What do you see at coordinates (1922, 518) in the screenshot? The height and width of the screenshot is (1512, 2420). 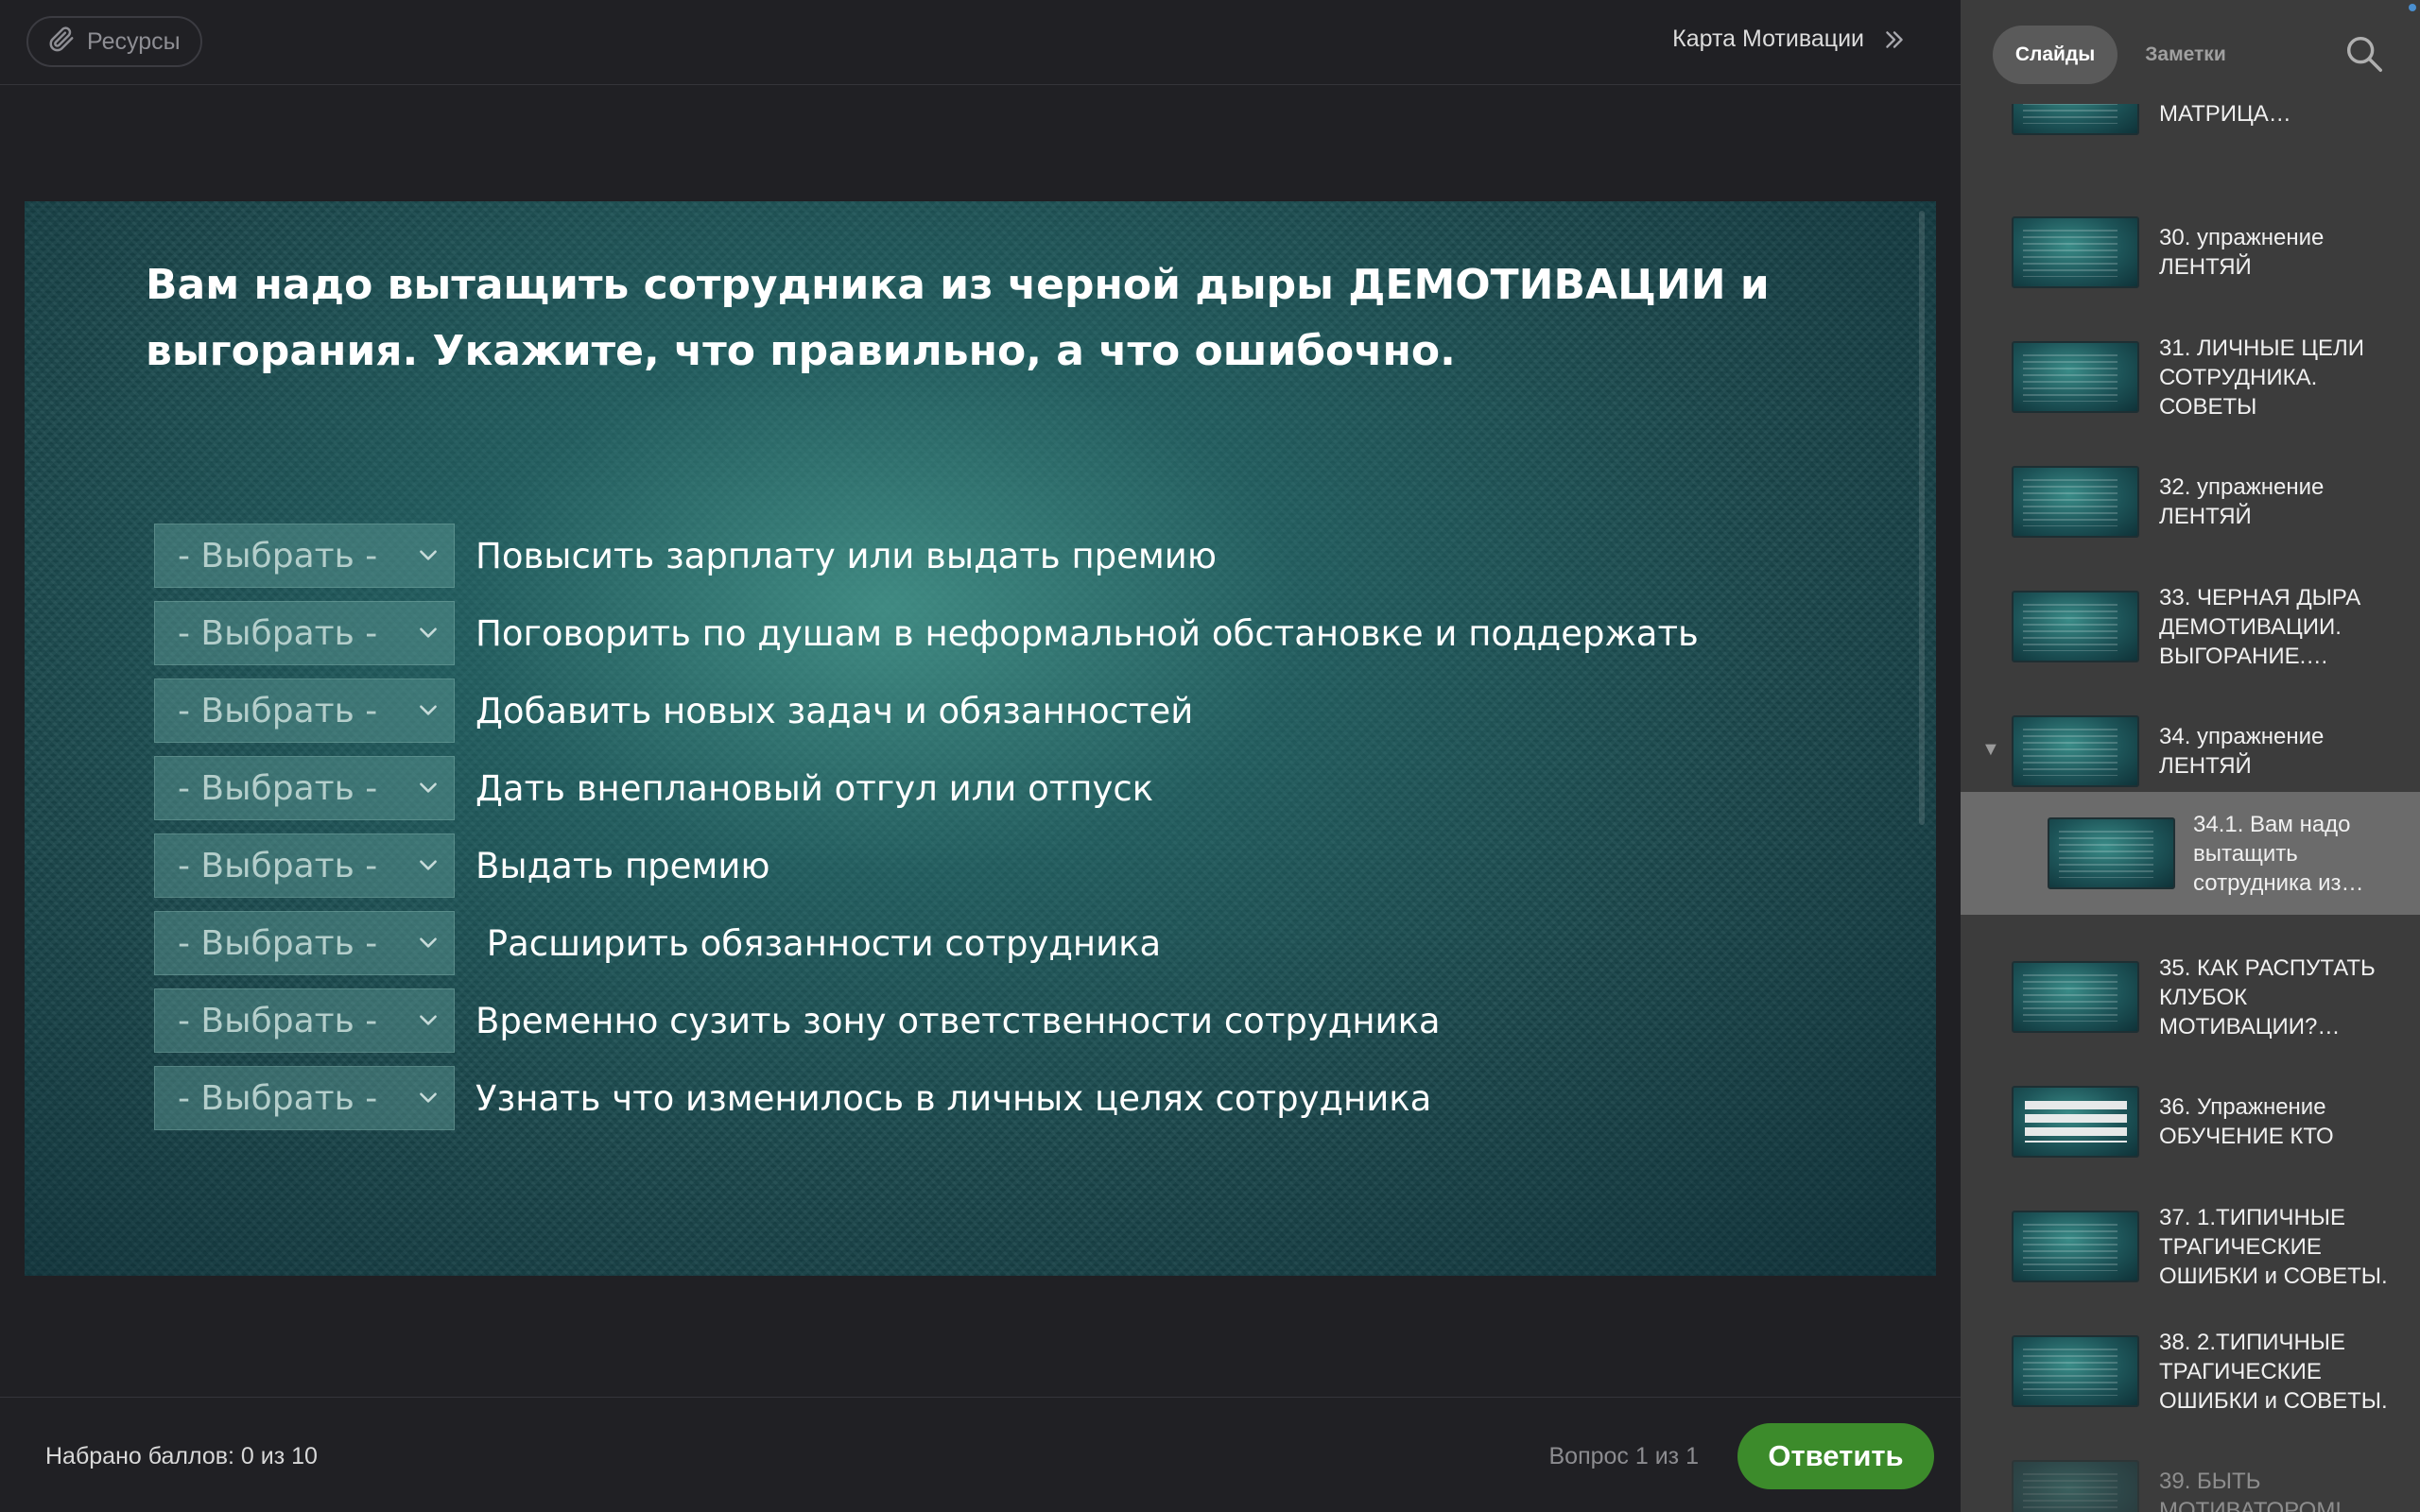 I see `slide-scrollbar` at bounding box center [1922, 518].